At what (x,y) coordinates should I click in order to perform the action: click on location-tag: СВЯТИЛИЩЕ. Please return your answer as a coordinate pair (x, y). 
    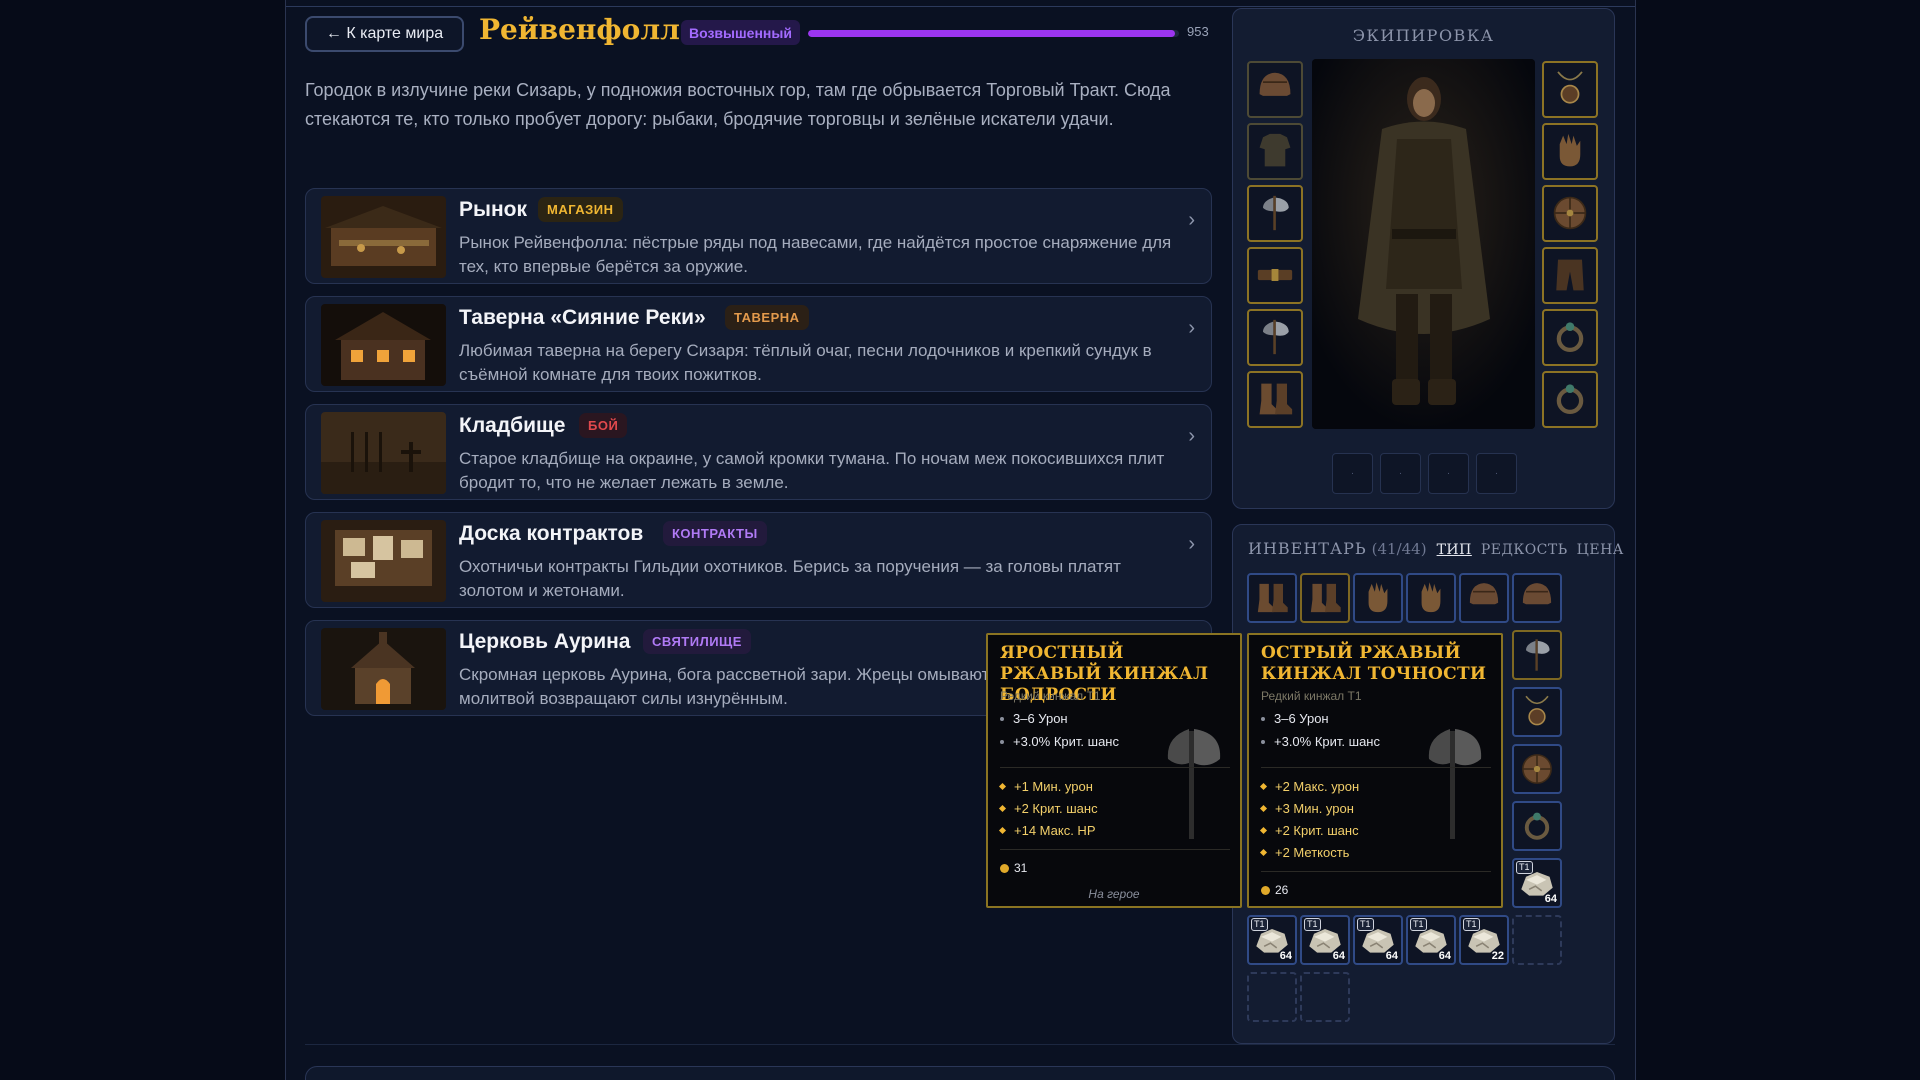
    Looking at the image, I should click on (697, 641).